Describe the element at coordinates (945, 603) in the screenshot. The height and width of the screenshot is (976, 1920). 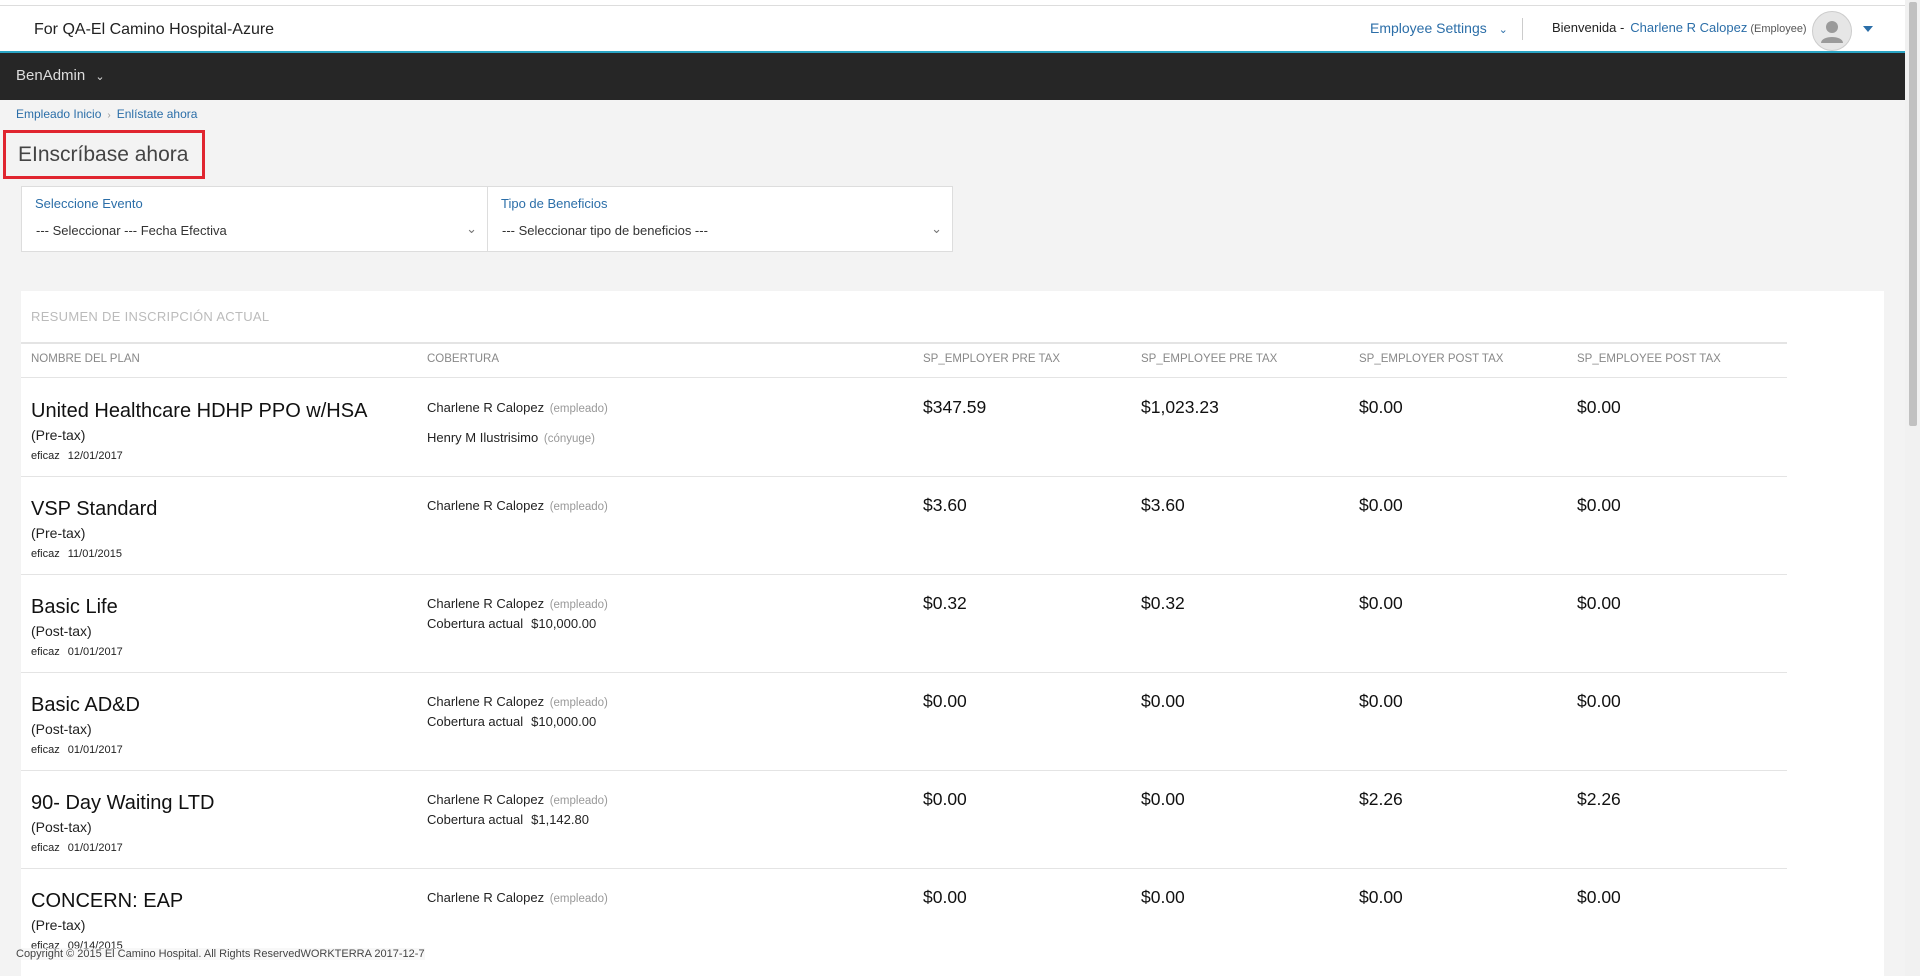
I see `employer-pre-tax: $0.32` at that location.